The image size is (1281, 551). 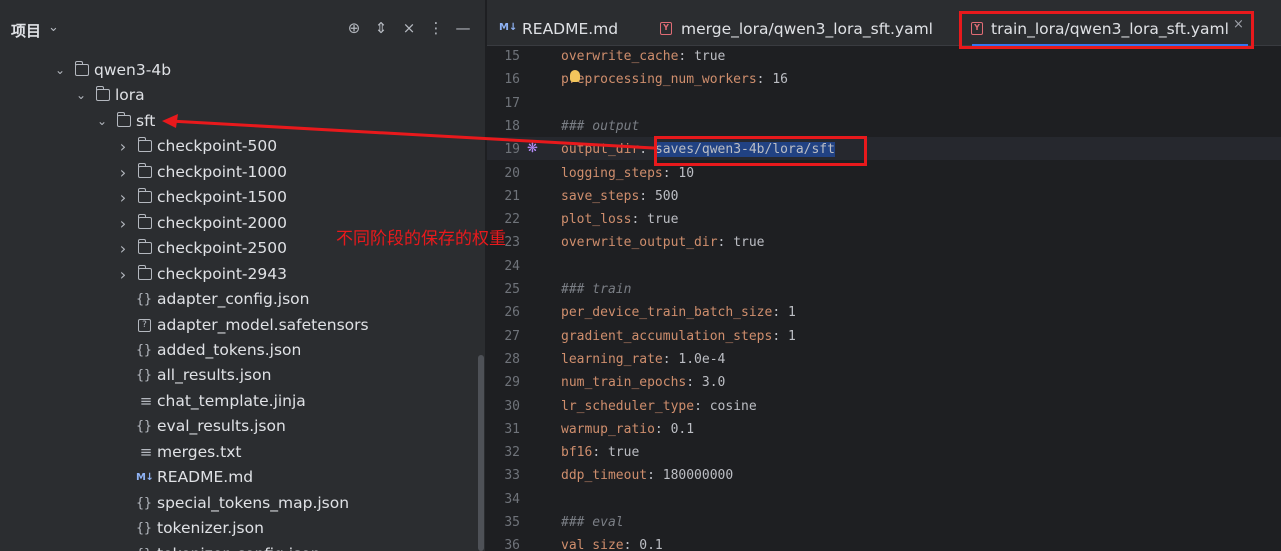 What do you see at coordinates (512, 406) in the screenshot?
I see `line-number: 30` at bounding box center [512, 406].